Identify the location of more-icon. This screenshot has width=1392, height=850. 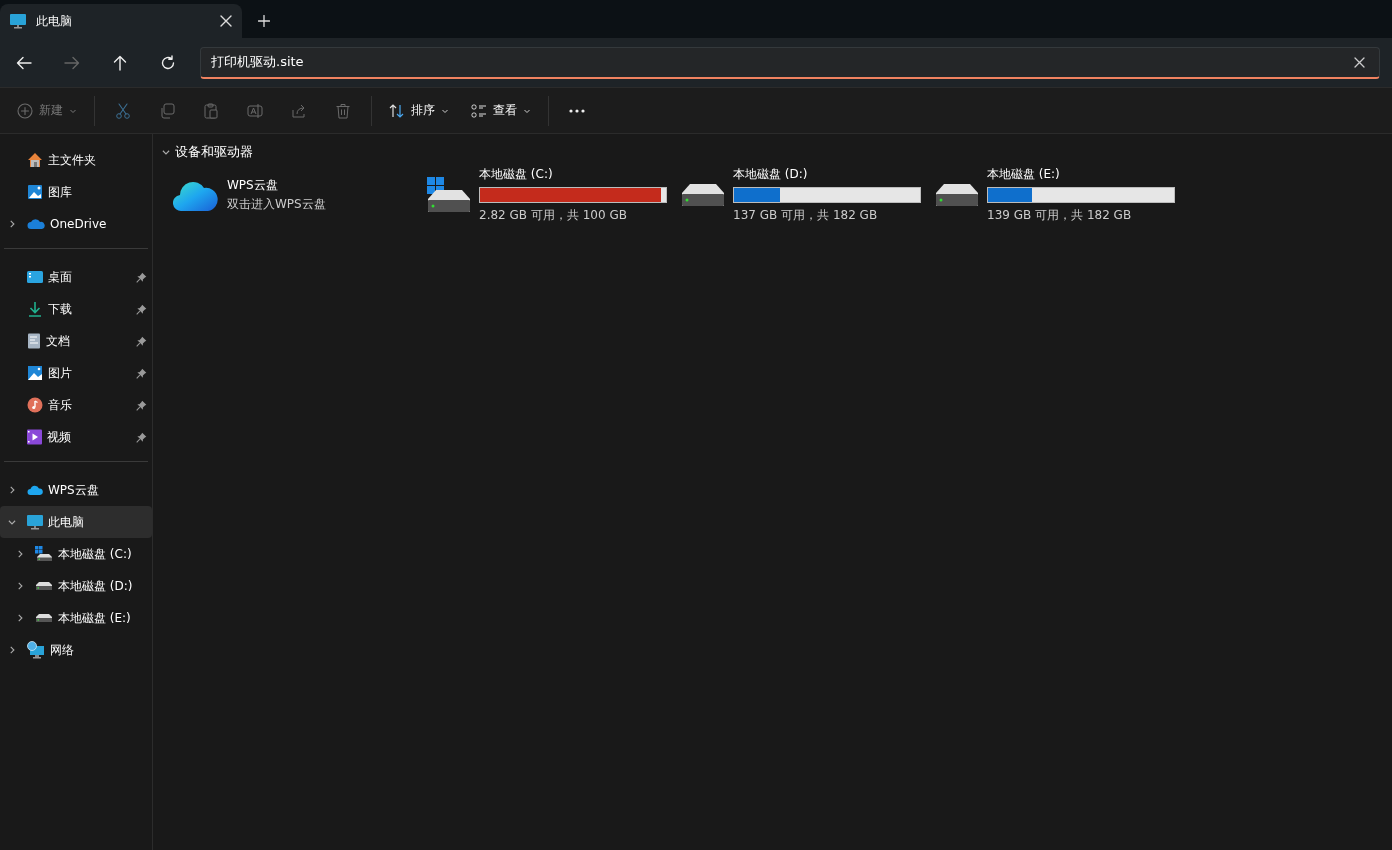
(577, 110).